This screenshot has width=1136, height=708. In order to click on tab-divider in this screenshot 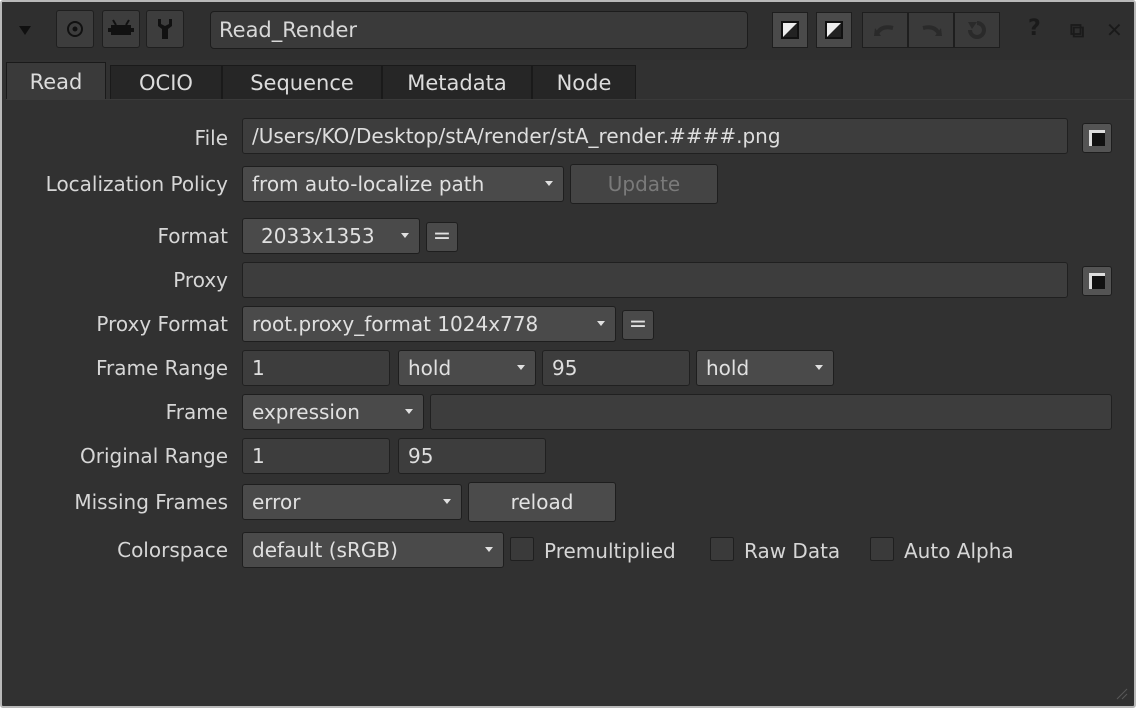, I will do `click(570, 99)`.